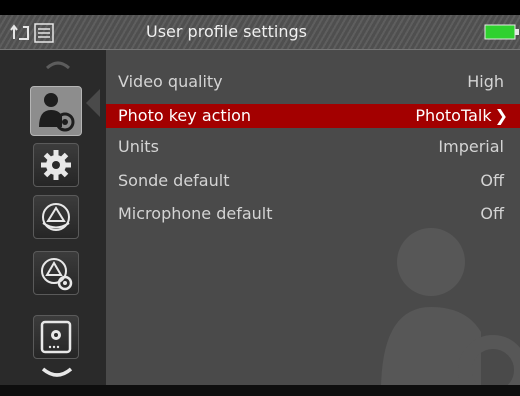  What do you see at coordinates (185, 115) in the screenshot?
I see `setting-label: Photo key action` at bounding box center [185, 115].